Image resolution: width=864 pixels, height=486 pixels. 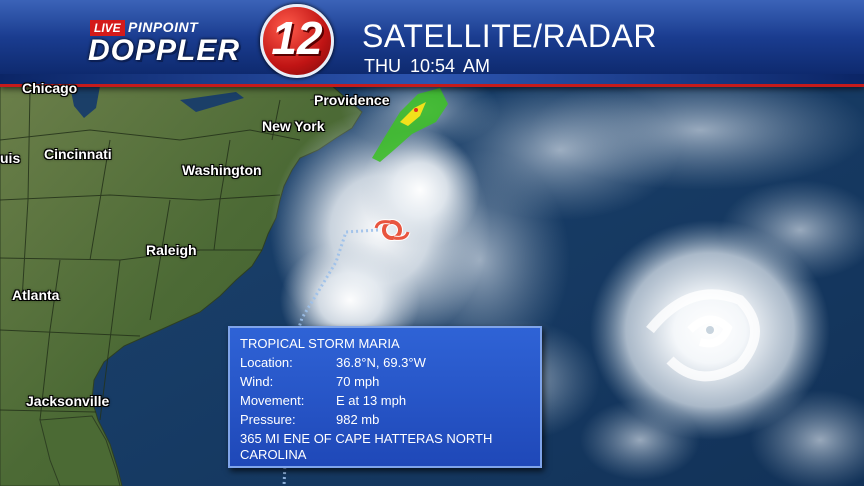 I want to click on movement-label: Movement:, so click(x=272, y=400).